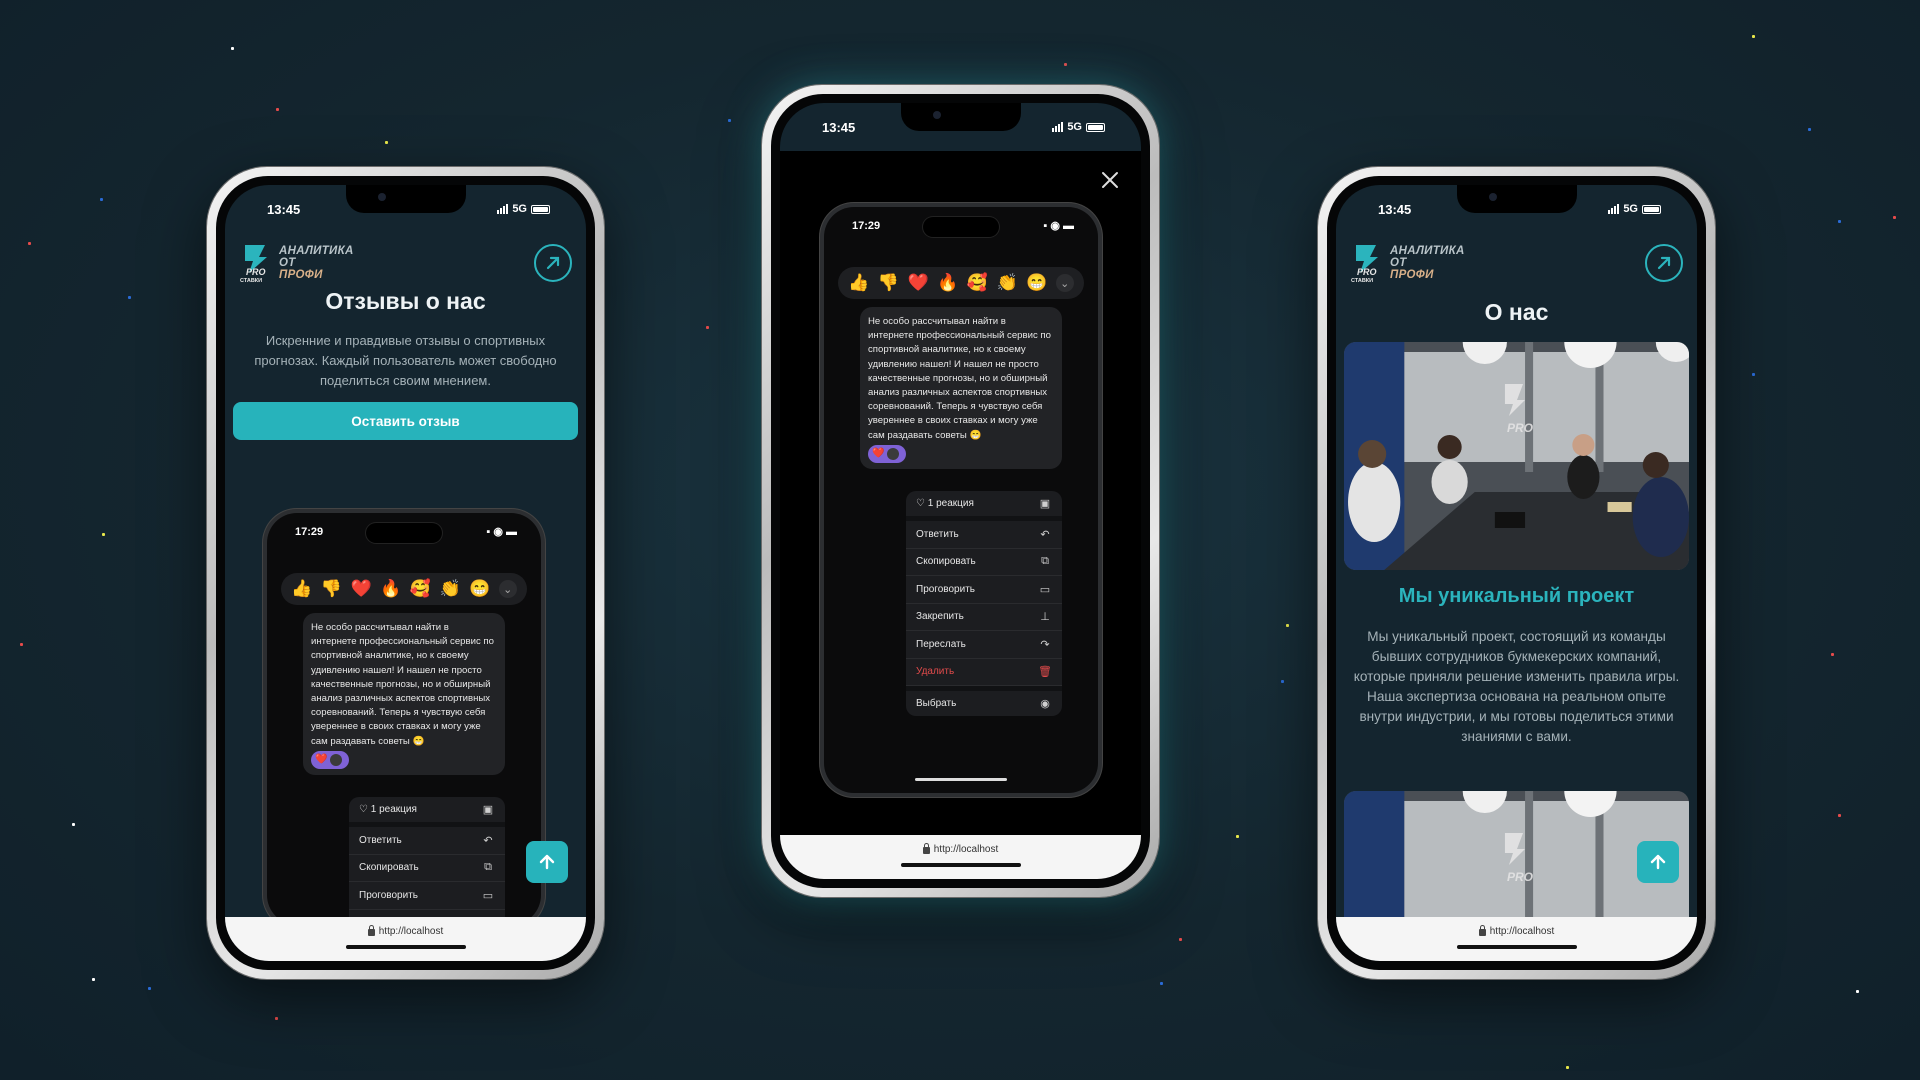  I want to click on menu-item-select: Выбрать ◉, so click(984, 701).